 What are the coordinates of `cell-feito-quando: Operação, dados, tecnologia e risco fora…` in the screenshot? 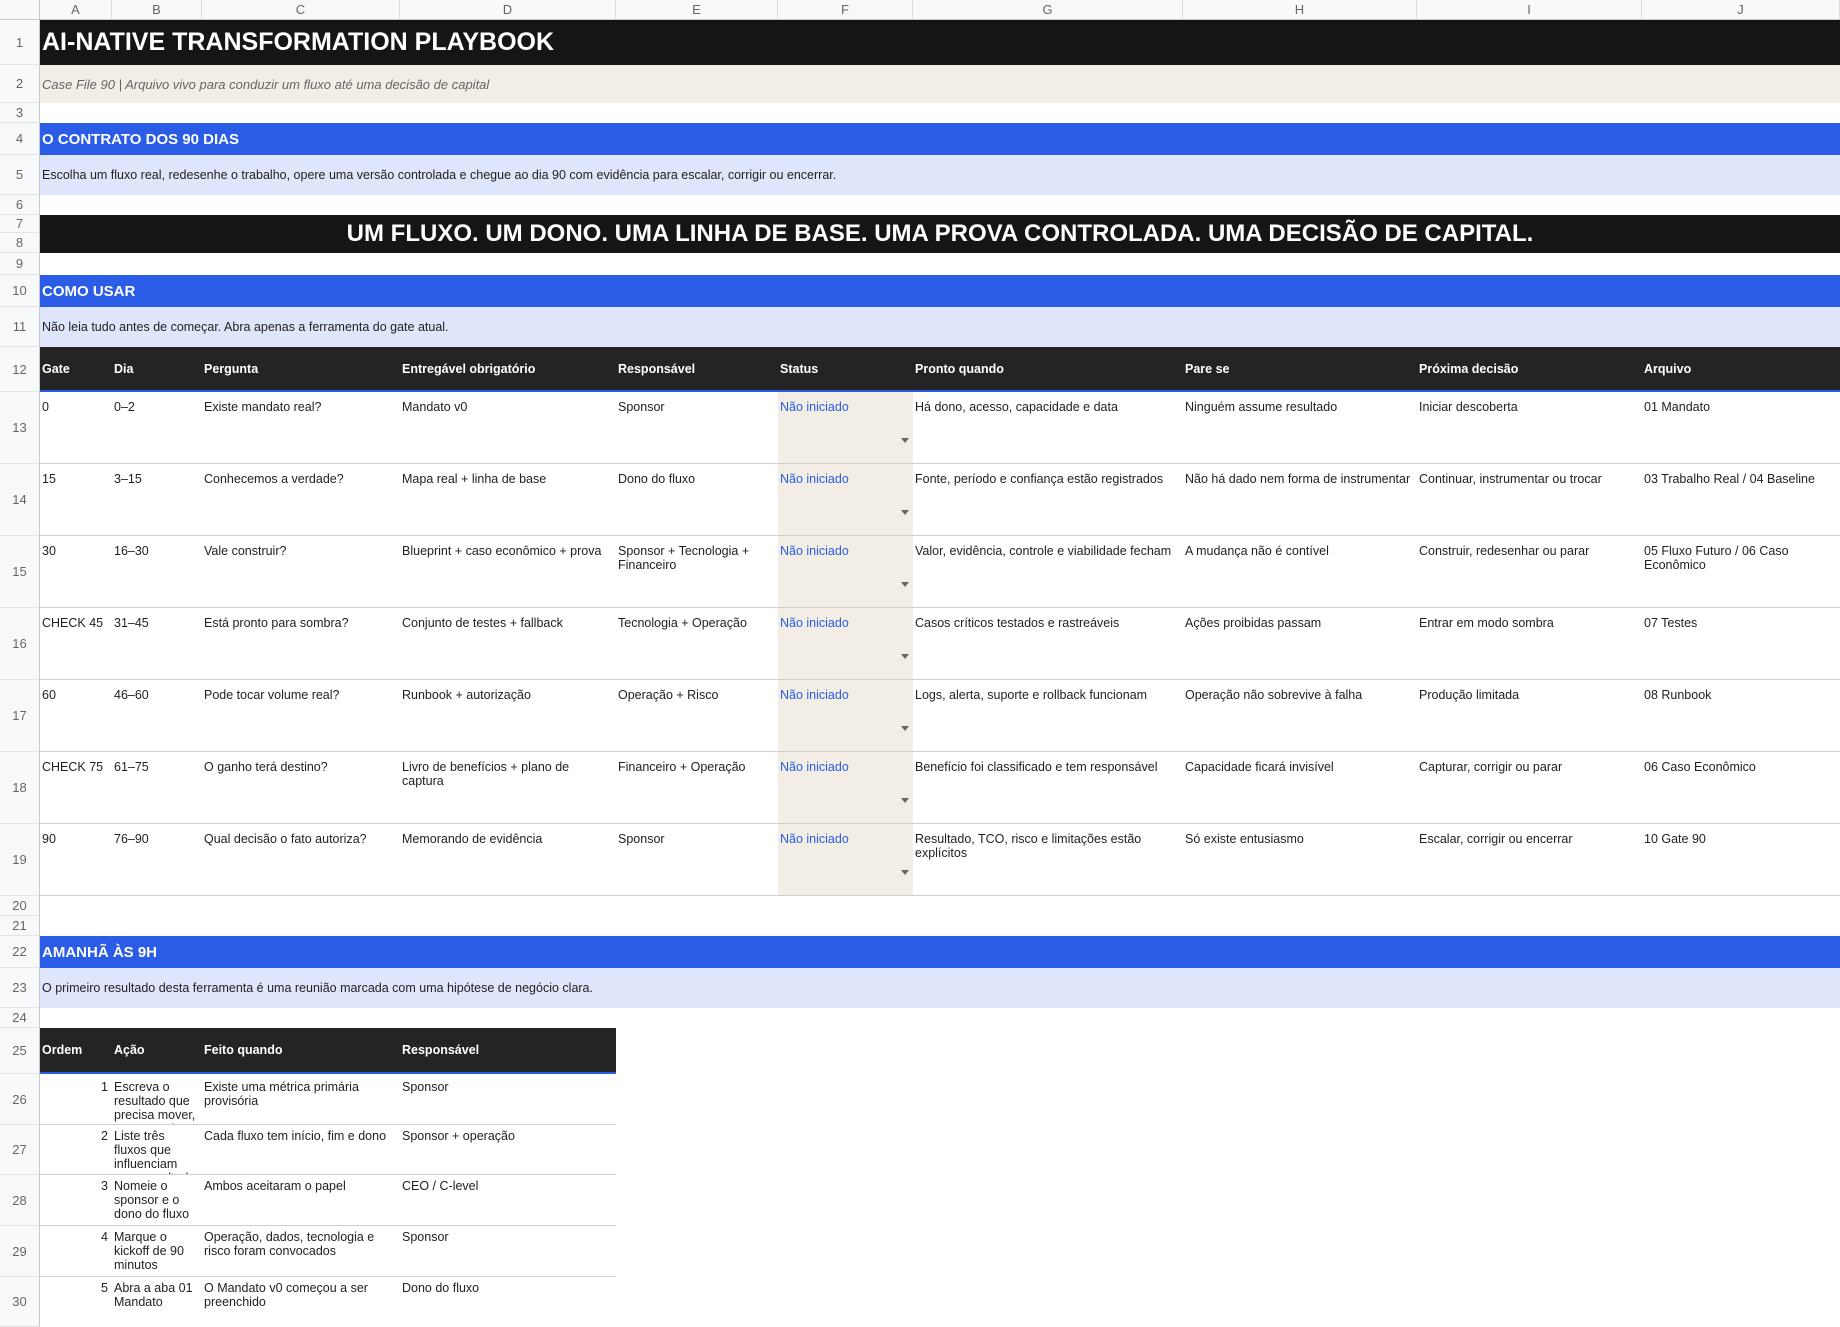 It's located at (301, 1251).